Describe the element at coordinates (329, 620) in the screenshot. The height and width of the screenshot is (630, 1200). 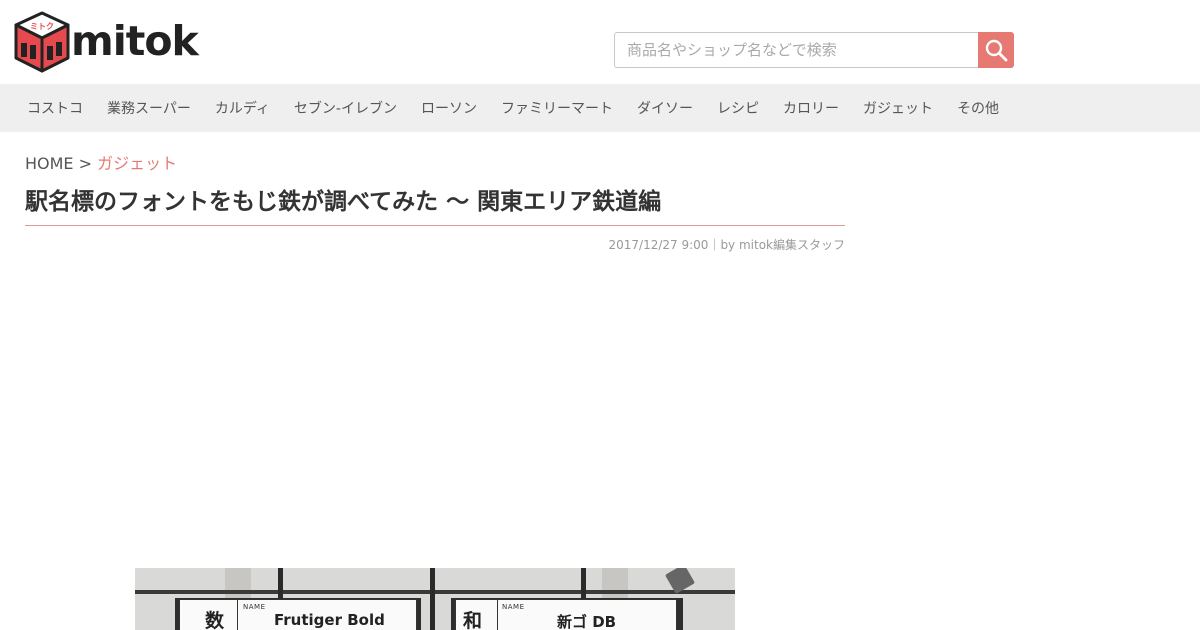
I see `sign-font-name: Frutiger Bold` at that location.